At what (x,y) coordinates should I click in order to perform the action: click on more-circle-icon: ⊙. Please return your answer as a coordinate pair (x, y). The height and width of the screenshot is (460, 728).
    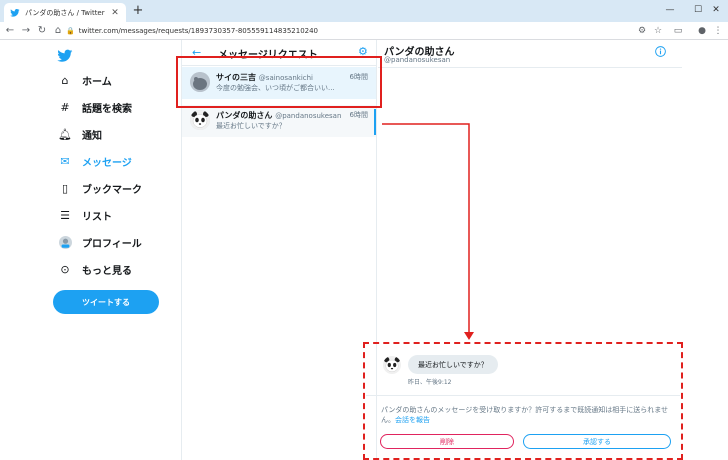
    Looking at the image, I should click on (65, 269).